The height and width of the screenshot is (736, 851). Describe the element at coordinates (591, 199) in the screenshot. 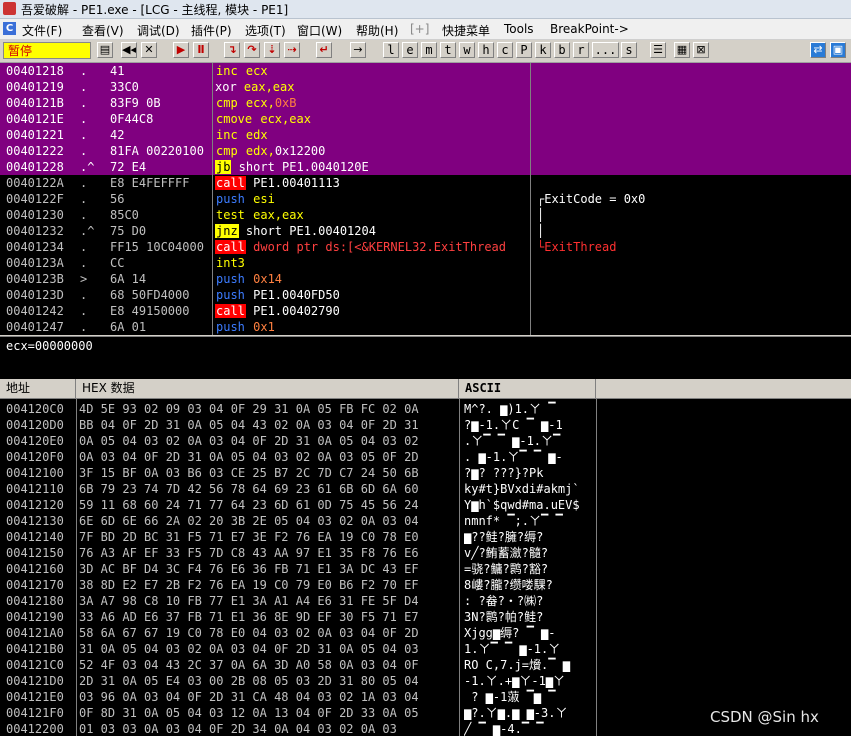

I see `disasm-comment: ┌ExitCode = 0x0` at that location.